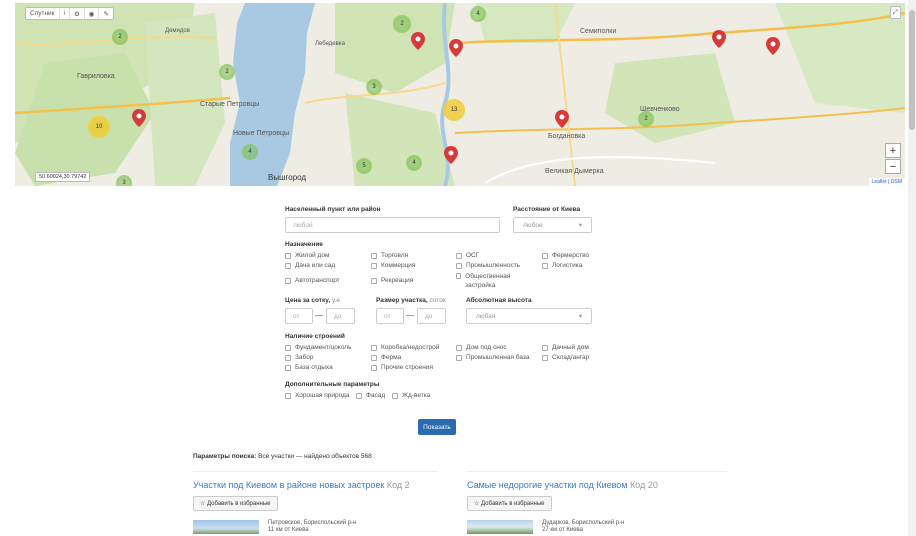 The image size is (916, 536). I want to click on purpose-checkbox: Коммерция, so click(393, 265).